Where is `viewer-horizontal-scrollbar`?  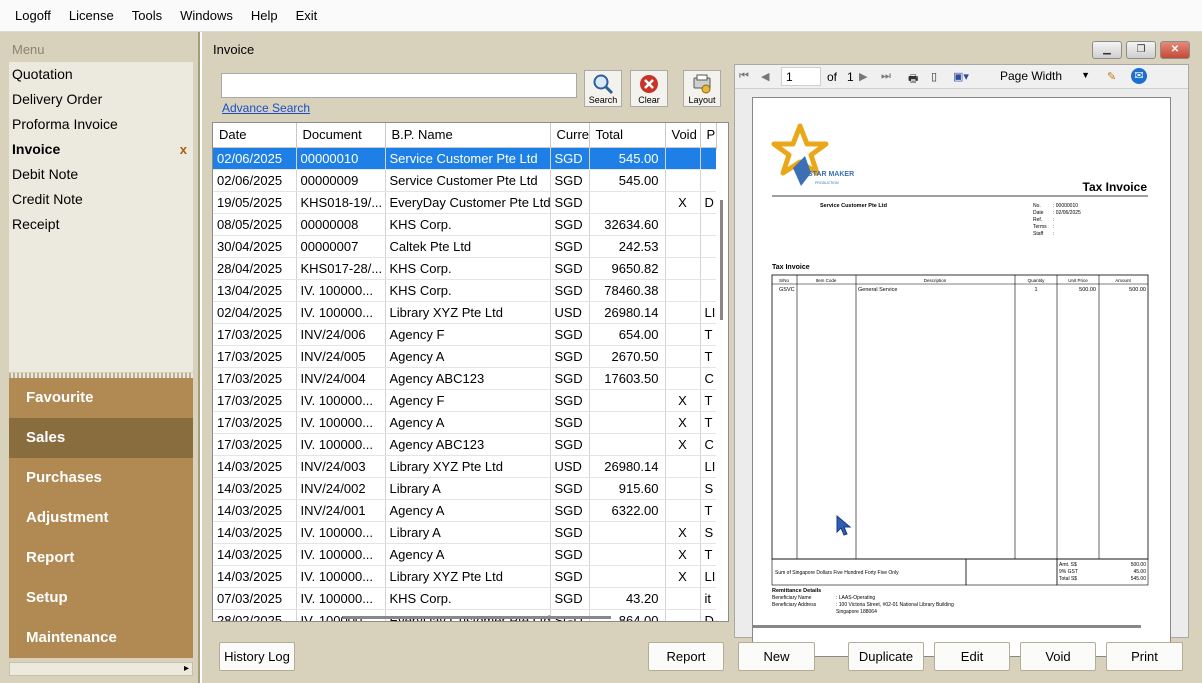
viewer-horizontal-scrollbar is located at coordinates (947, 626).